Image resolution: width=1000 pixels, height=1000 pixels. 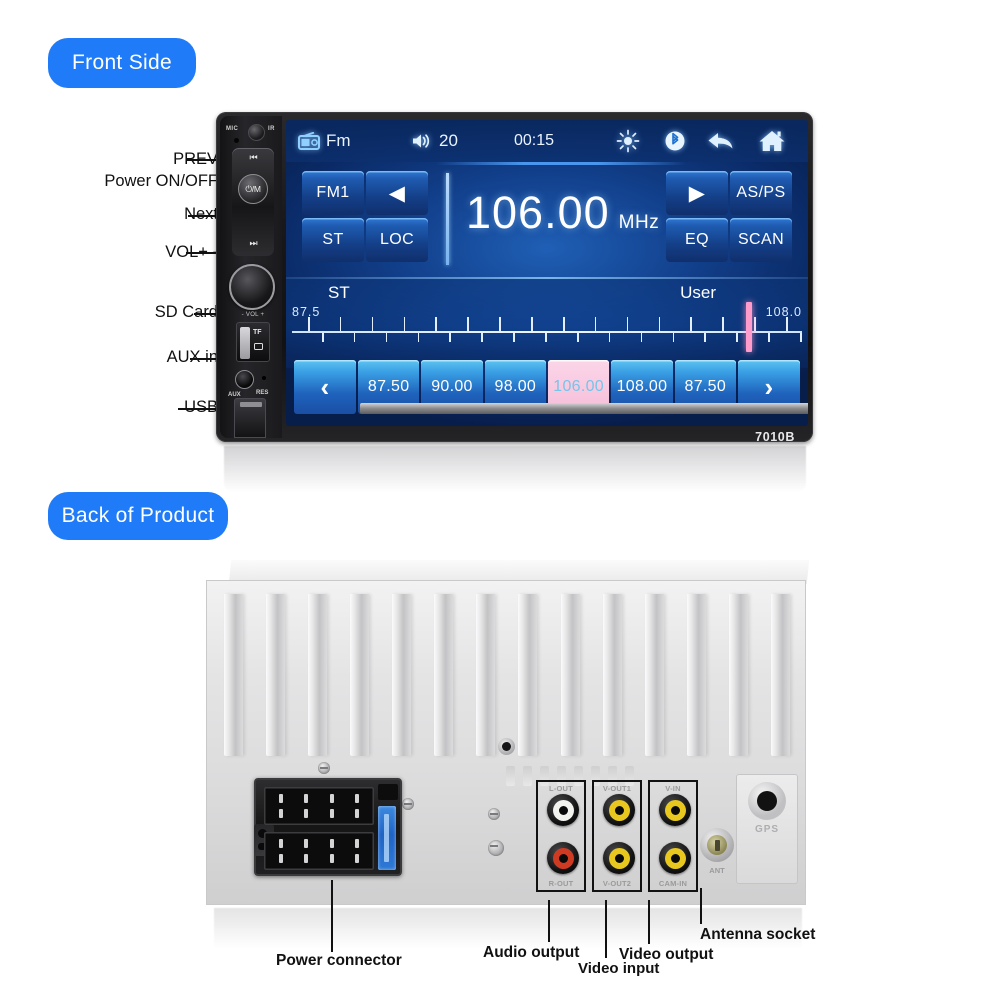 What do you see at coordinates (253, 189) in the screenshot?
I see `power-button: ⏻/M` at bounding box center [253, 189].